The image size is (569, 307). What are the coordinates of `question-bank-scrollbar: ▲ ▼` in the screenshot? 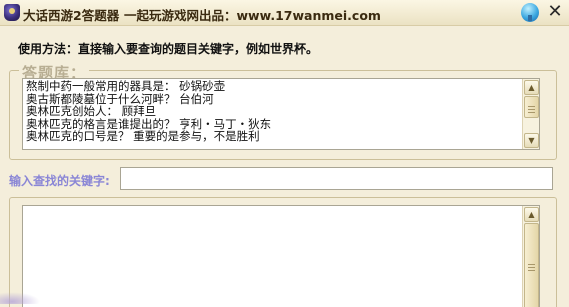 It's located at (530, 114).